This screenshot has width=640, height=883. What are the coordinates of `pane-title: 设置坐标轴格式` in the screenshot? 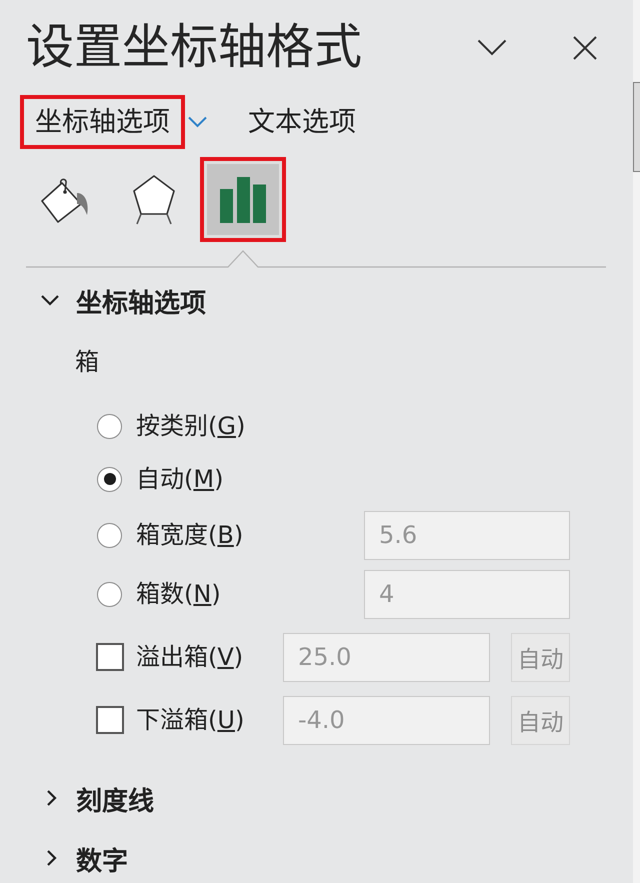 It's located at (194, 47).